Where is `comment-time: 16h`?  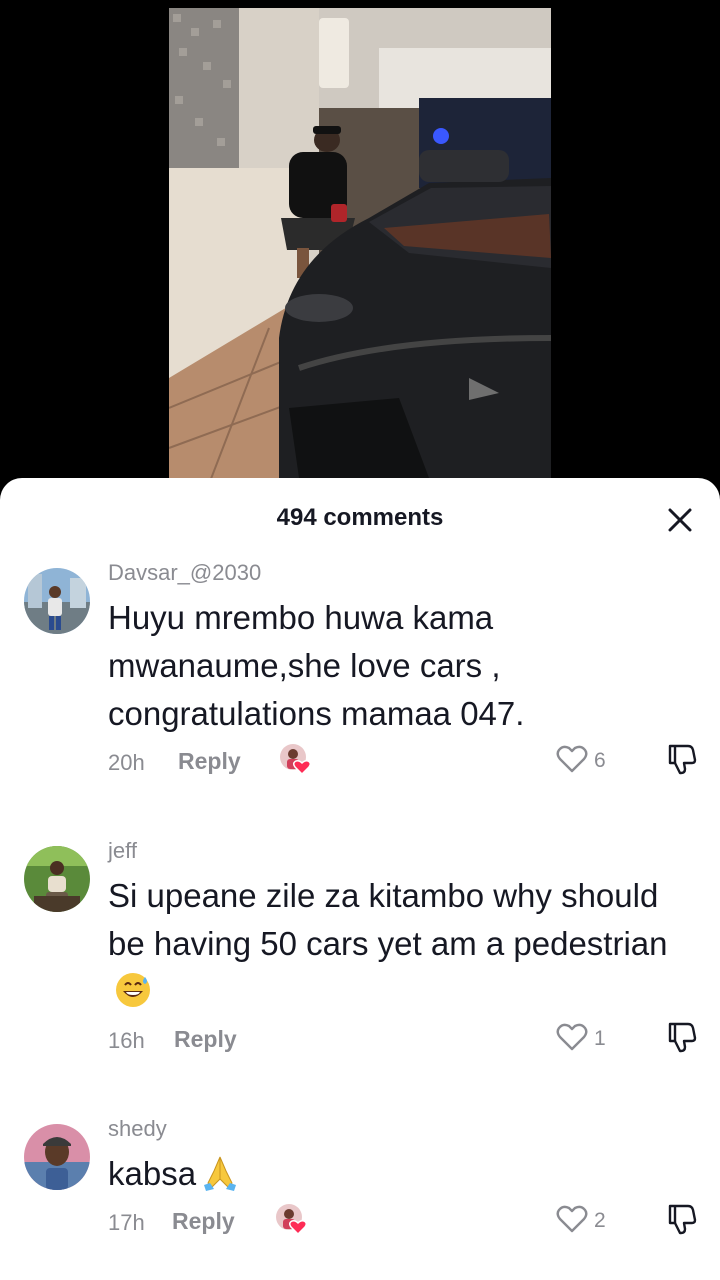 comment-time: 16h is located at coordinates (126, 1040).